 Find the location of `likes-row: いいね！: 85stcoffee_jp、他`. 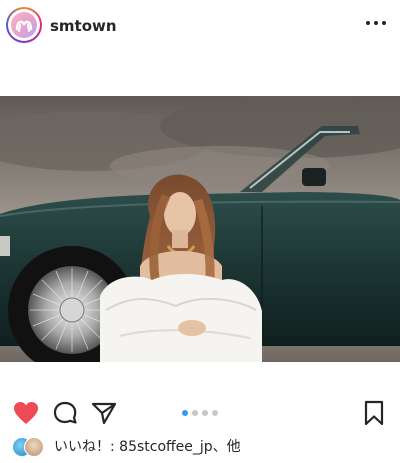

likes-row: いいね！: 85stcoffee_jp、他 is located at coordinates (126, 446).